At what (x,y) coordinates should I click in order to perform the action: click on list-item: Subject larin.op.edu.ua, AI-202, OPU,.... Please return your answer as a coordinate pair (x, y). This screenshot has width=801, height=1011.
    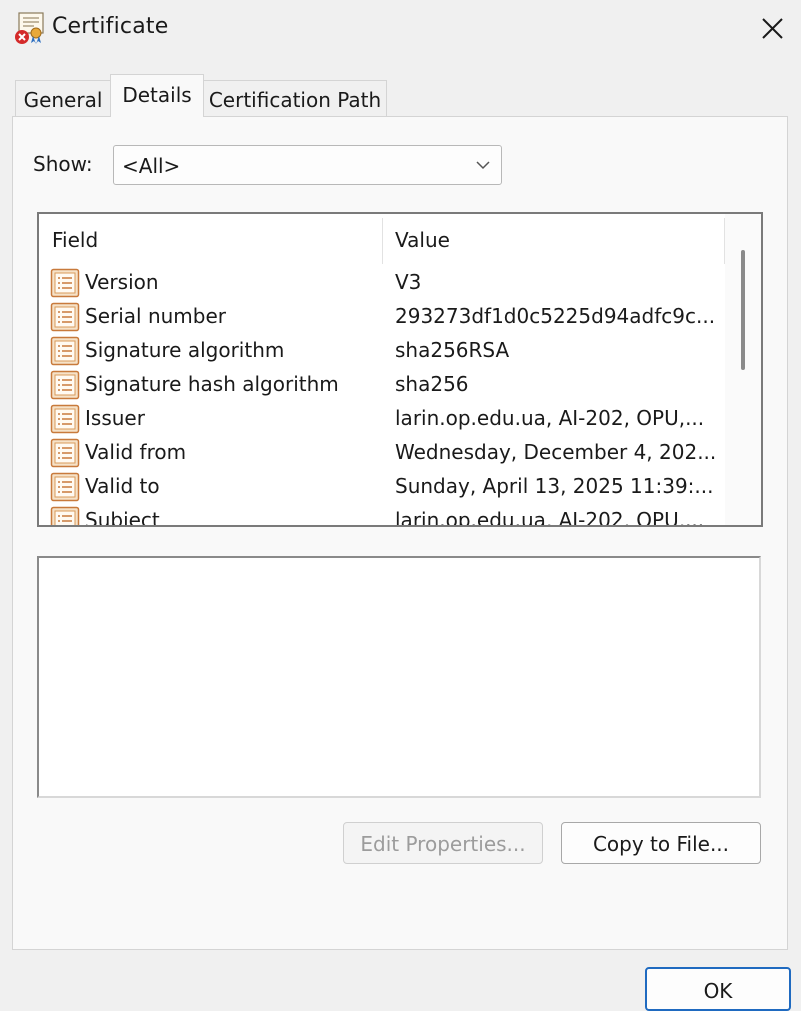
    Looking at the image, I should click on (382, 515).